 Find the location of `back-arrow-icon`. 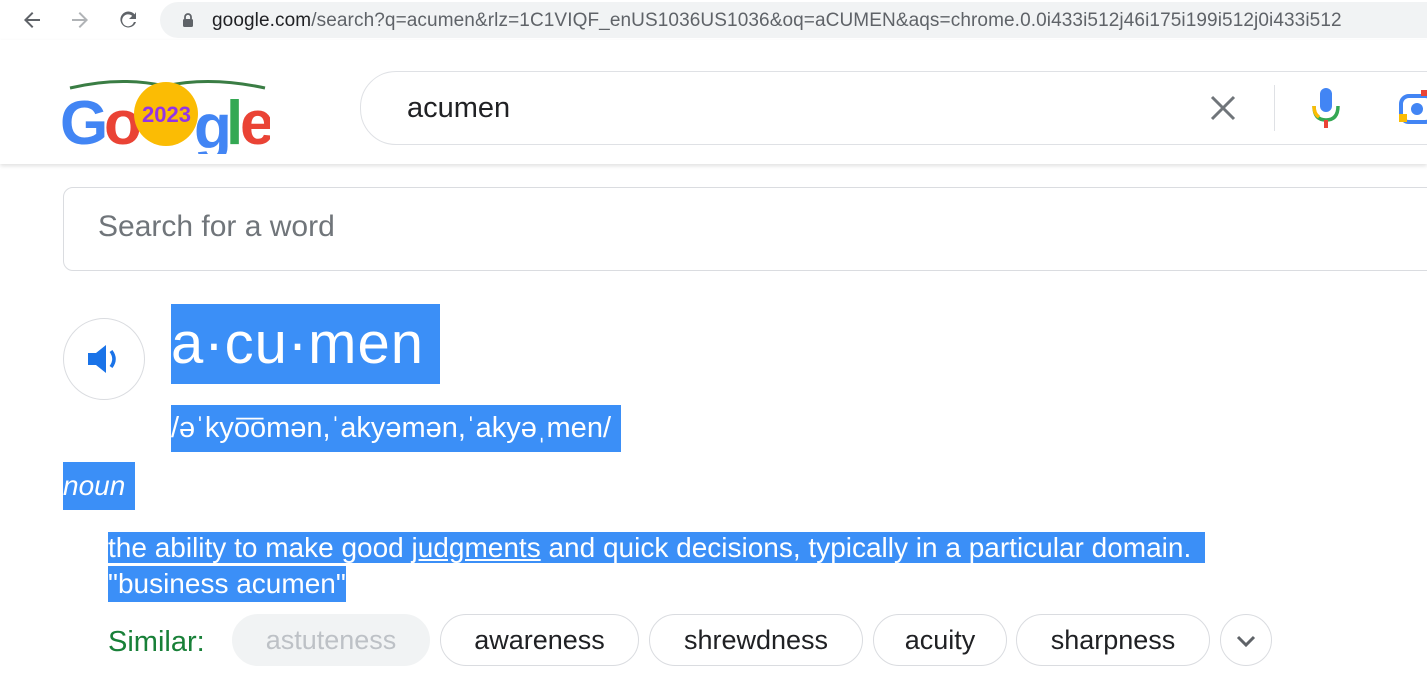

back-arrow-icon is located at coordinates (32, 20).